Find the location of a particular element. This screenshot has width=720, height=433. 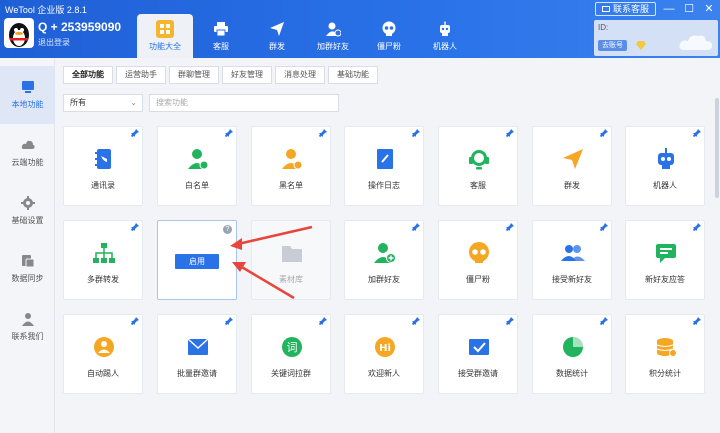

tab-zombie-fans: 僵尸粉 is located at coordinates (389, 36).